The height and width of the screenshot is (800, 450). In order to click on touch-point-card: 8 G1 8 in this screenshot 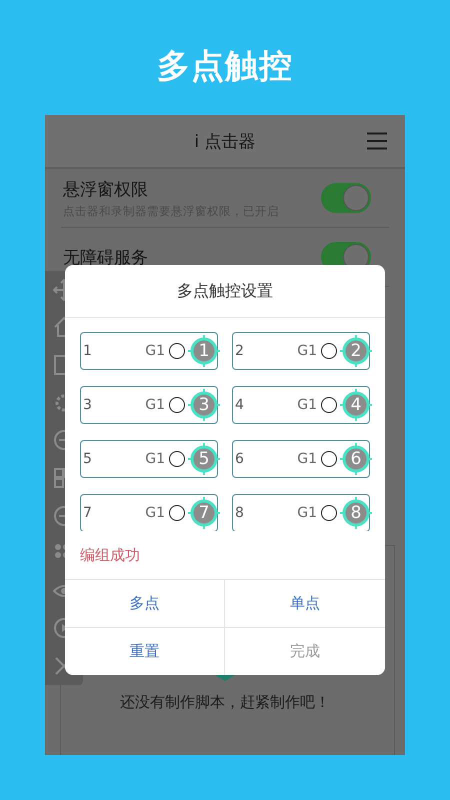, I will do `click(301, 512)`.